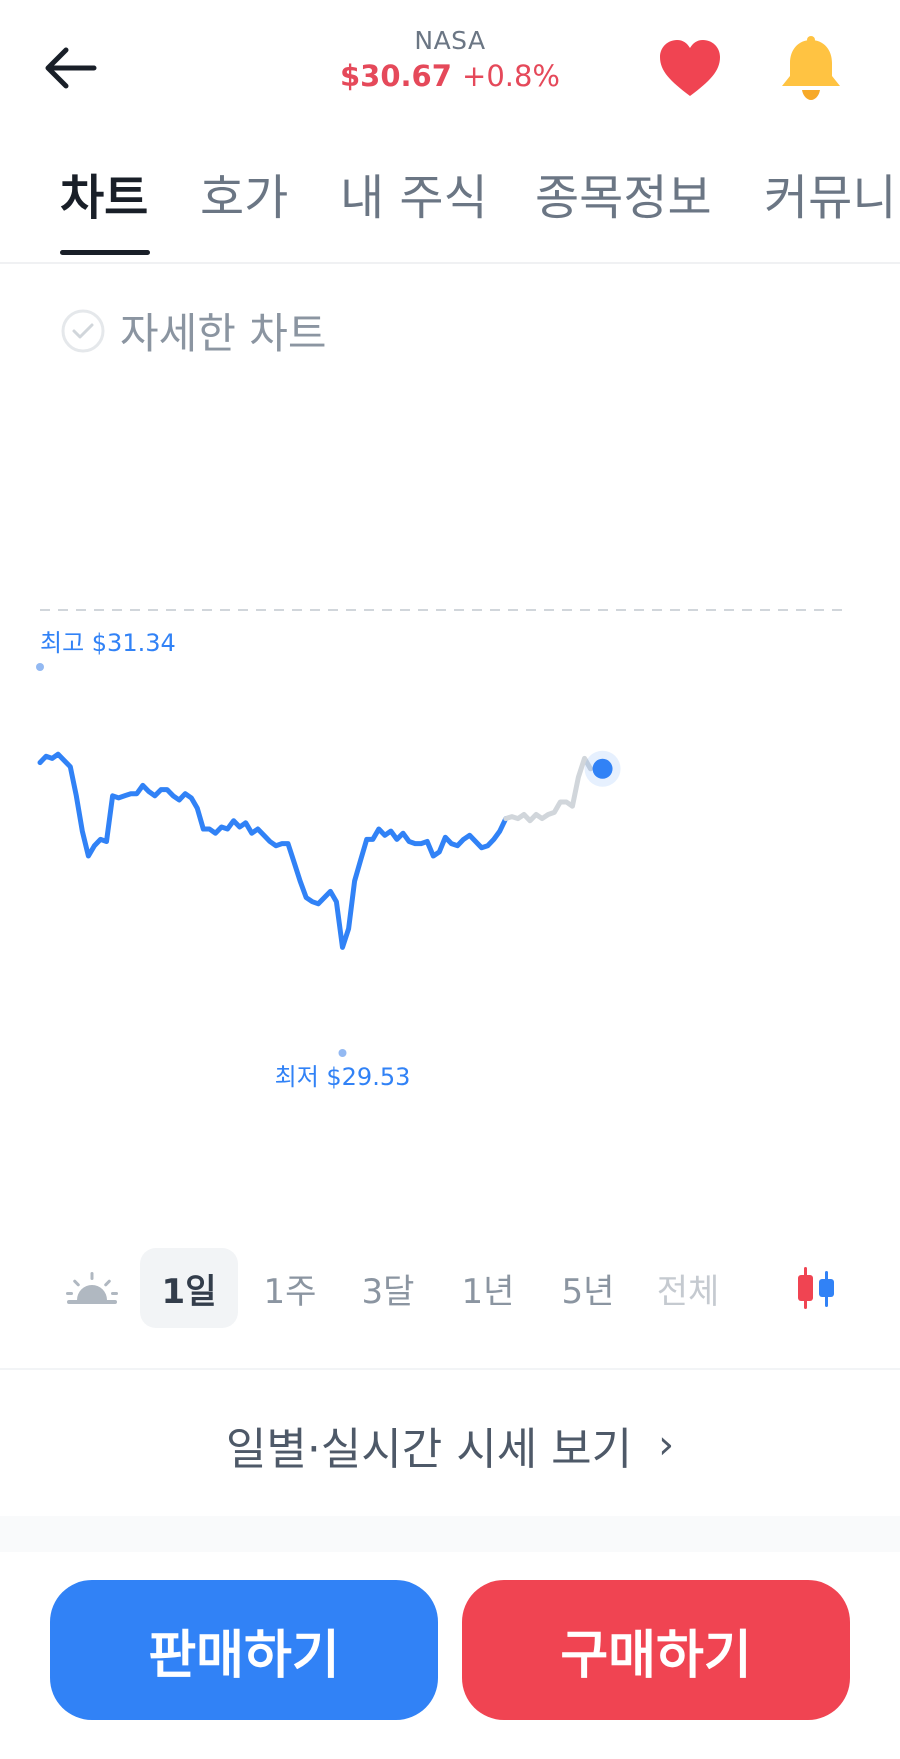 Image resolution: width=900 pixels, height=1759 pixels. Describe the element at coordinates (429, 1449) in the screenshot. I see `daily-link-label: 일별·실시간 시세 보기` at that location.